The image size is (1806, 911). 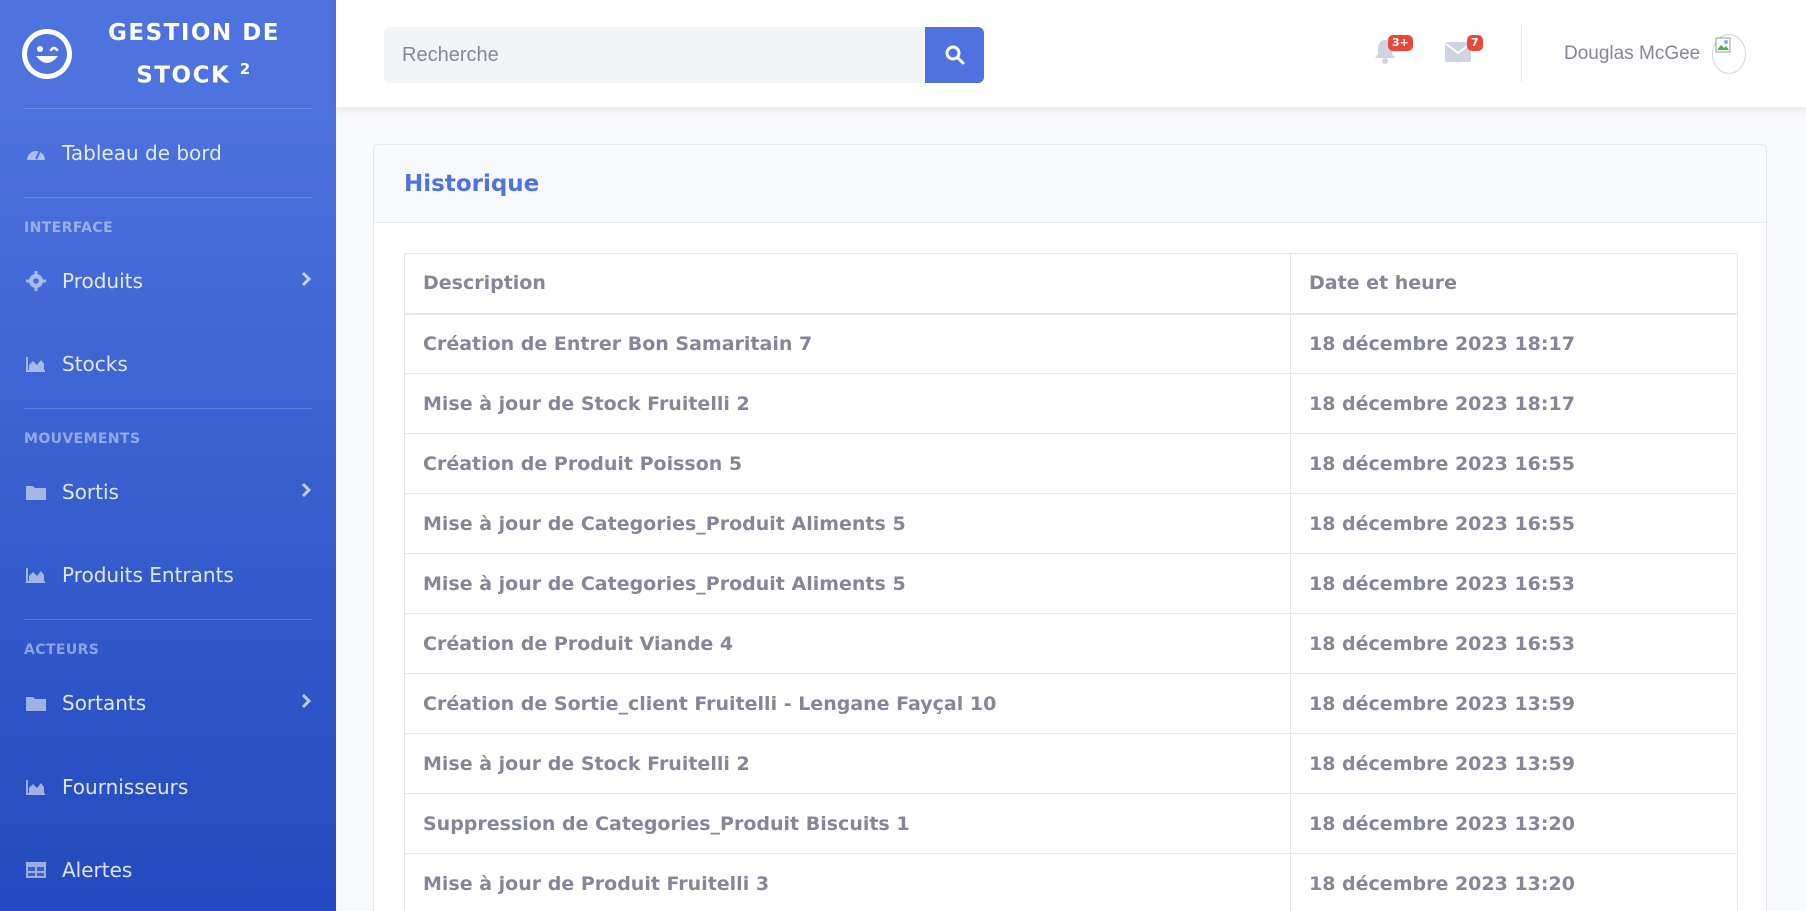 What do you see at coordinates (472, 183) in the screenshot?
I see `card-title: Historique` at bounding box center [472, 183].